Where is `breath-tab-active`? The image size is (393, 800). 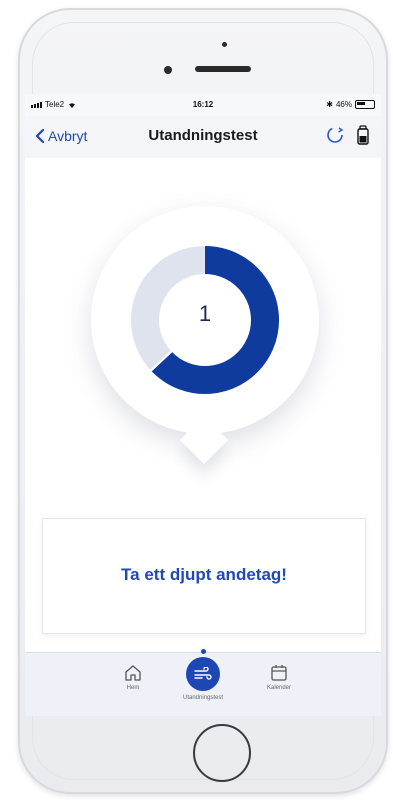
breath-tab-active is located at coordinates (203, 674).